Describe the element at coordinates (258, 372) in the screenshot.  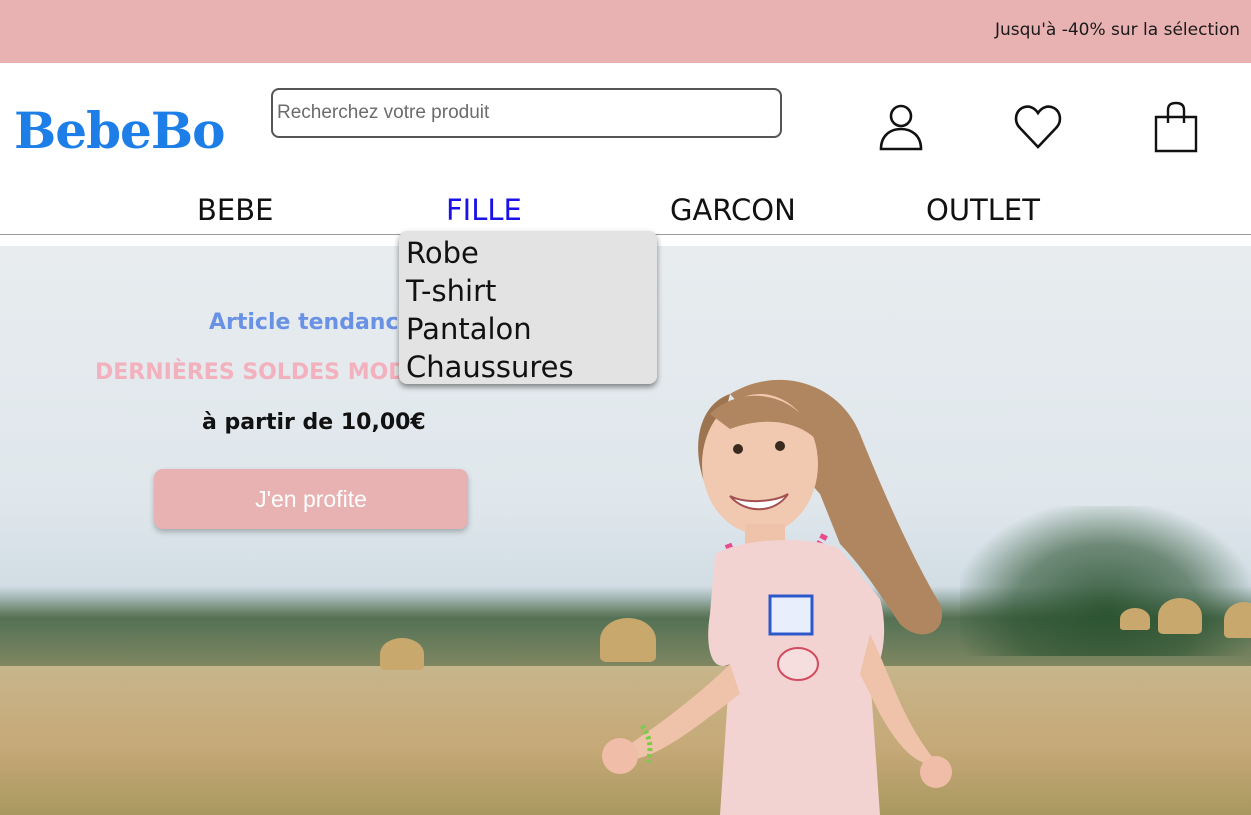
I see `hero-sale-heading: DERNIÈRES SOLDES MODE` at that location.